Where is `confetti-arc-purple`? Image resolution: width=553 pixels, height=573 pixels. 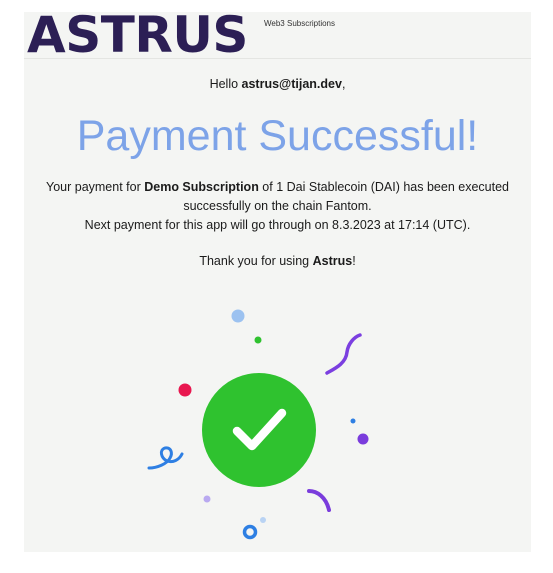
confetti-arc-purple is located at coordinates (319, 500).